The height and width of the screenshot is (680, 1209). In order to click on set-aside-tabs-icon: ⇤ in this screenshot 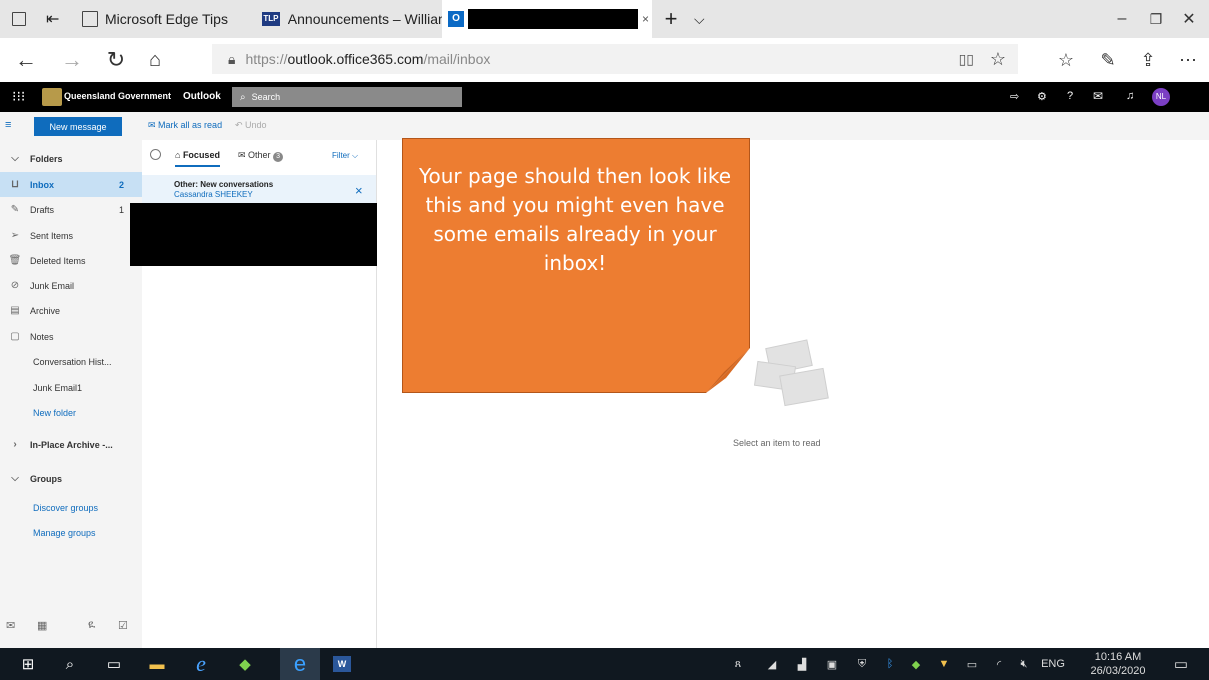, I will do `click(52, 19)`.